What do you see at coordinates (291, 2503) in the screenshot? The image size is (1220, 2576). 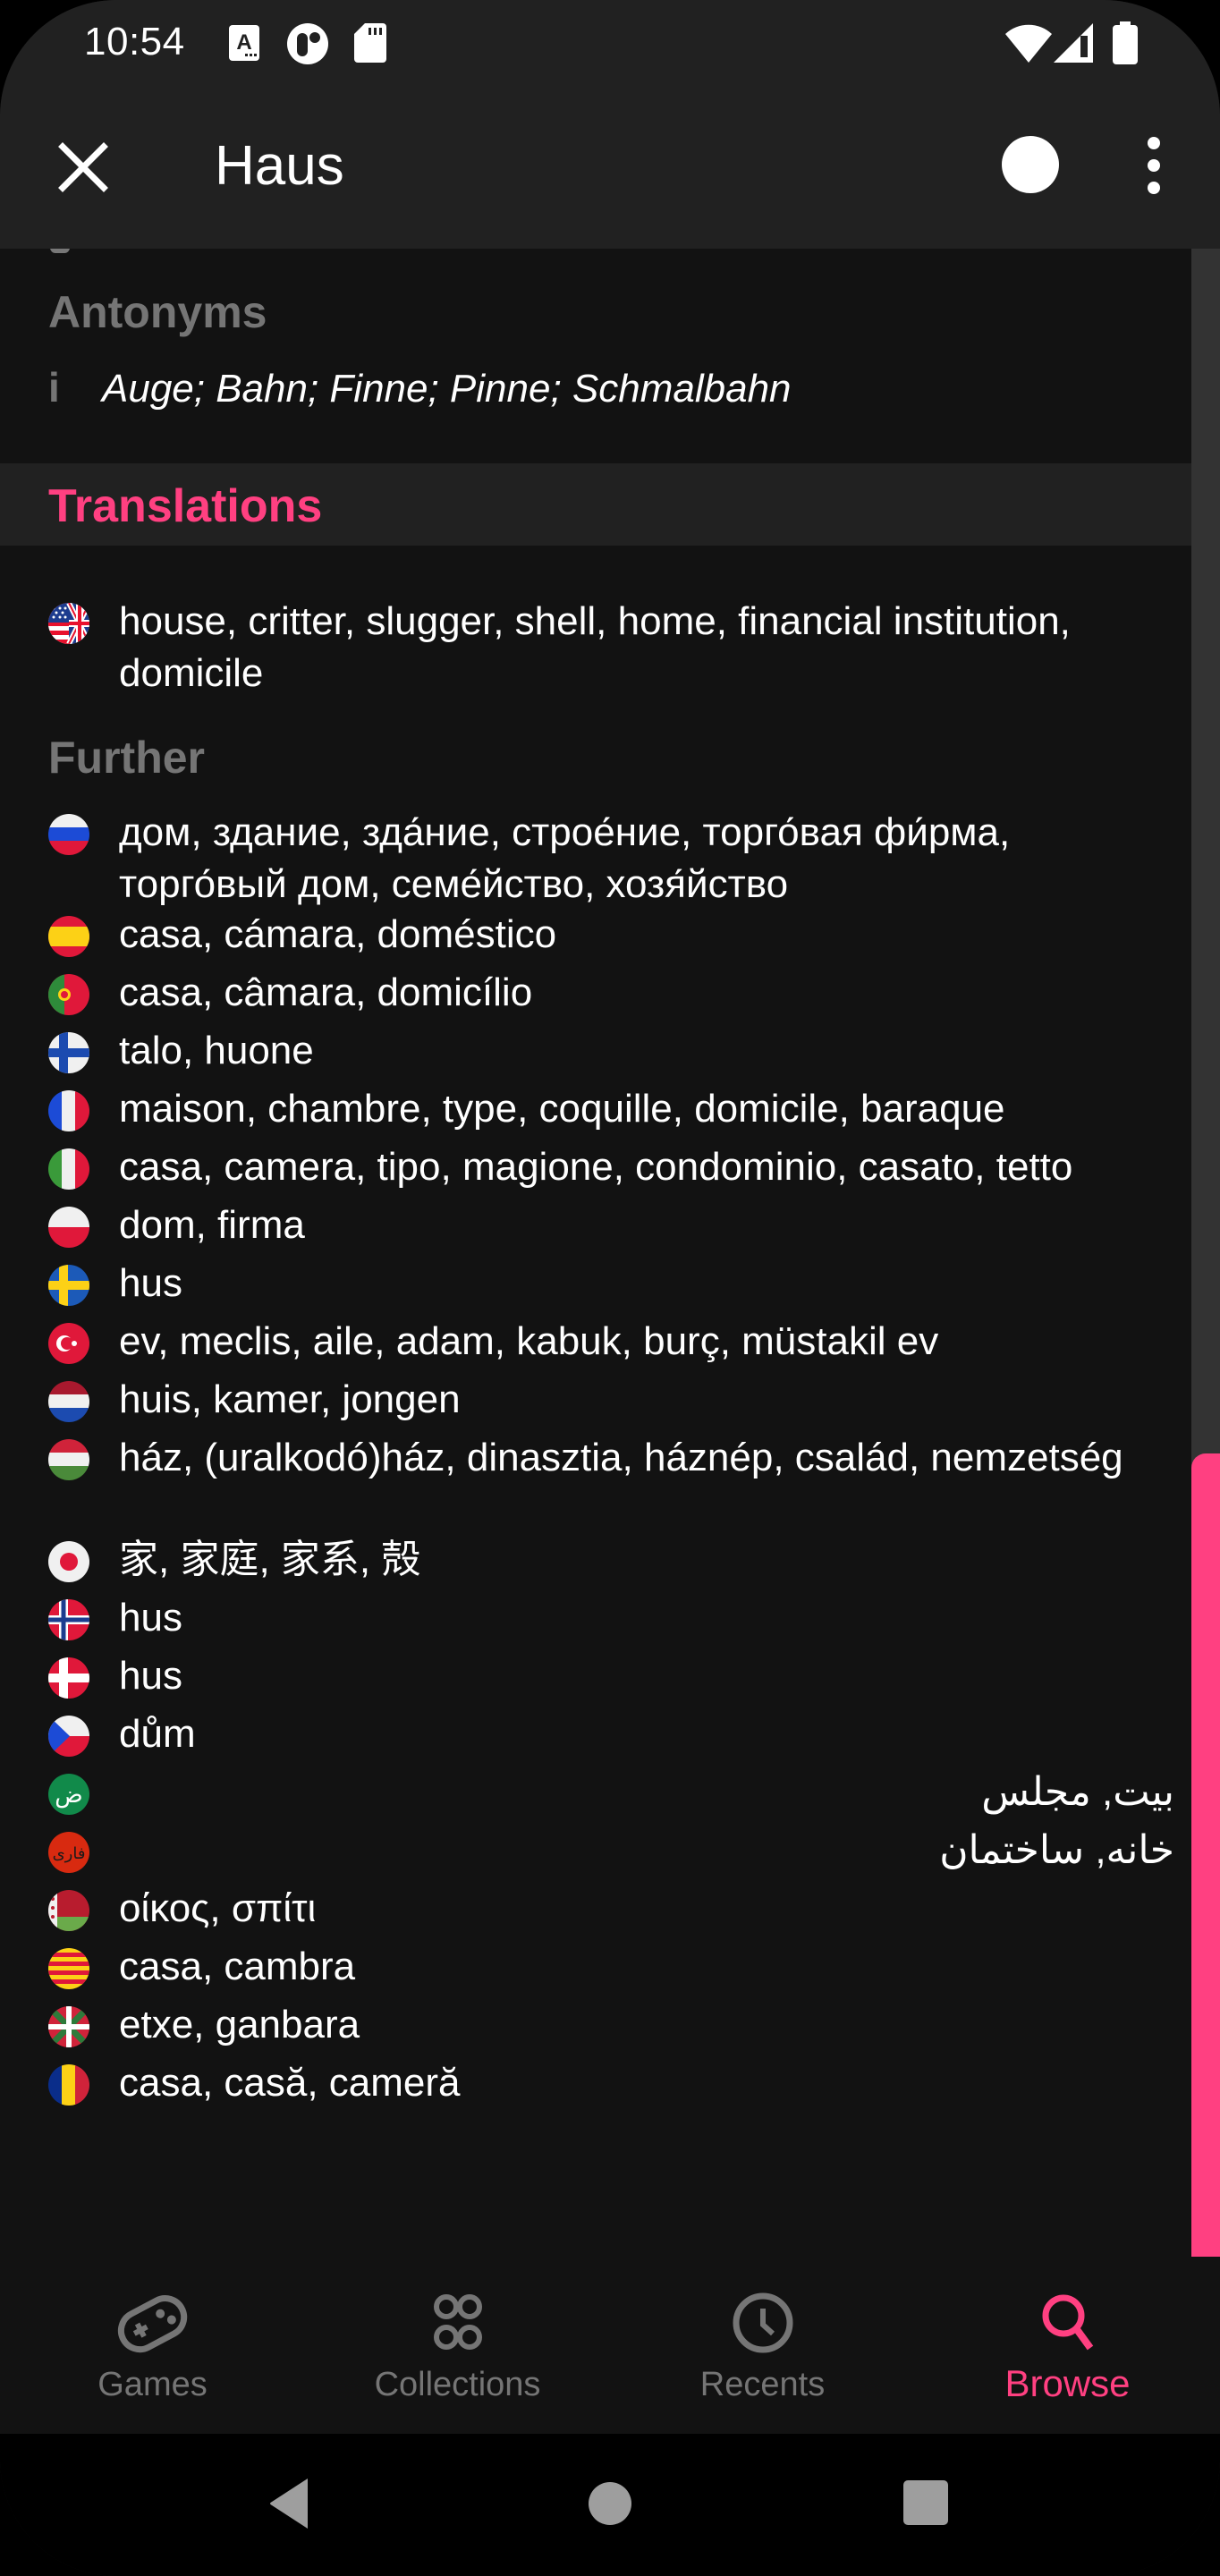 I see `back-icon` at bounding box center [291, 2503].